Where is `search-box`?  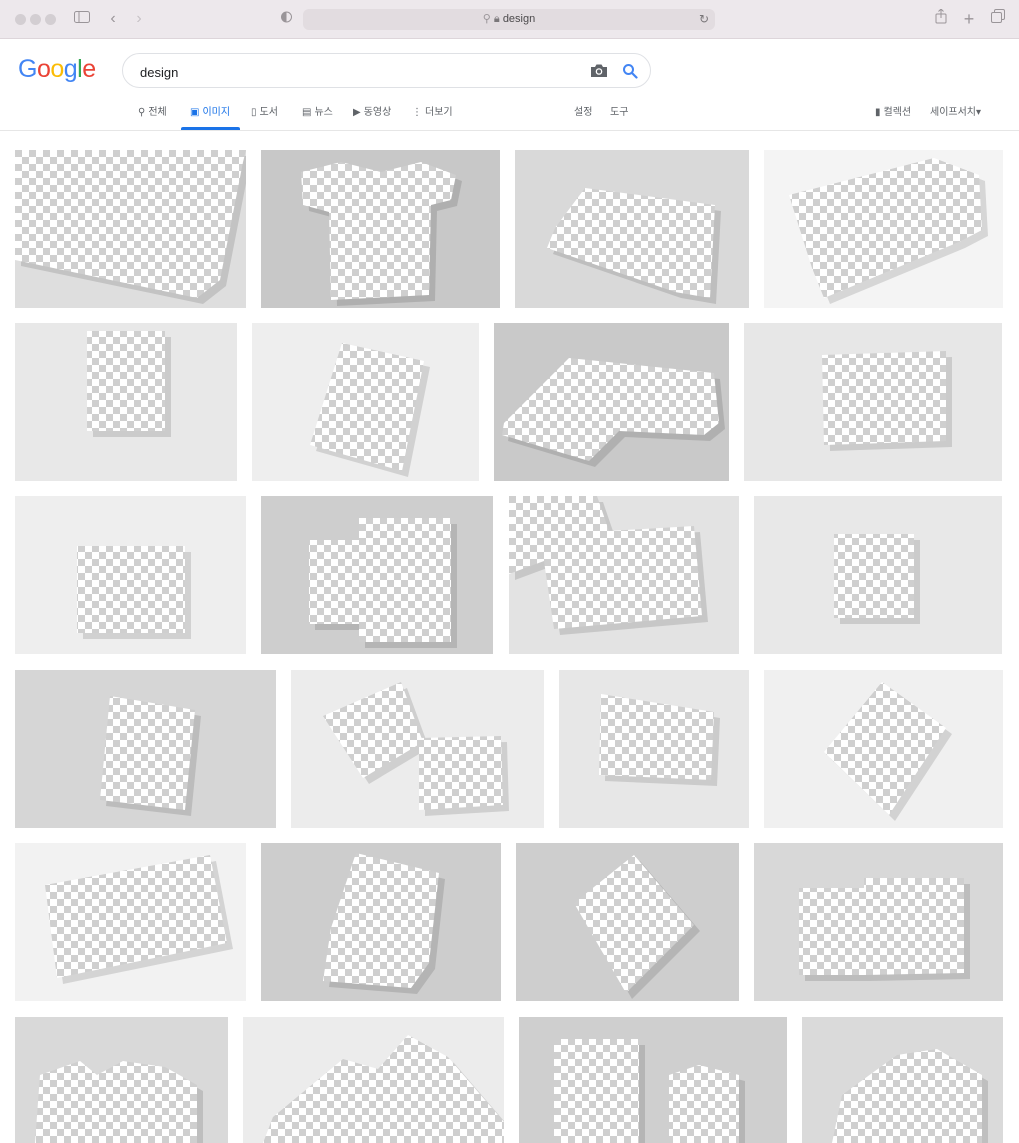
search-box is located at coordinates (386, 70).